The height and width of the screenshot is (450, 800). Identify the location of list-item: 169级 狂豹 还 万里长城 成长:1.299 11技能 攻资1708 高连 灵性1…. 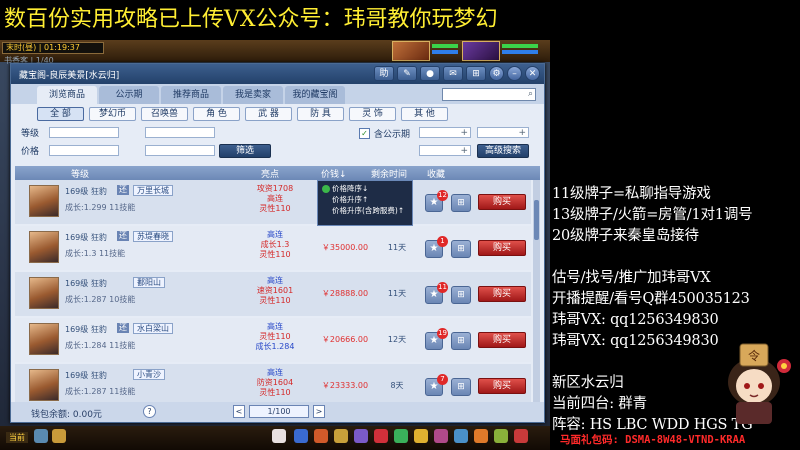
(273, 202).